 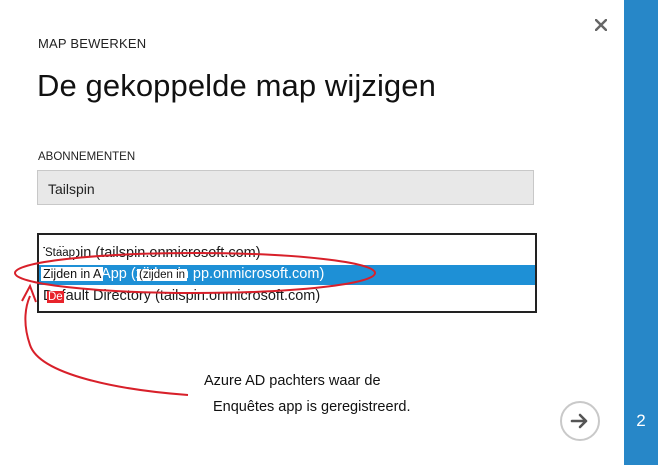 I want to click on close-button, so click(x=601, y=25).